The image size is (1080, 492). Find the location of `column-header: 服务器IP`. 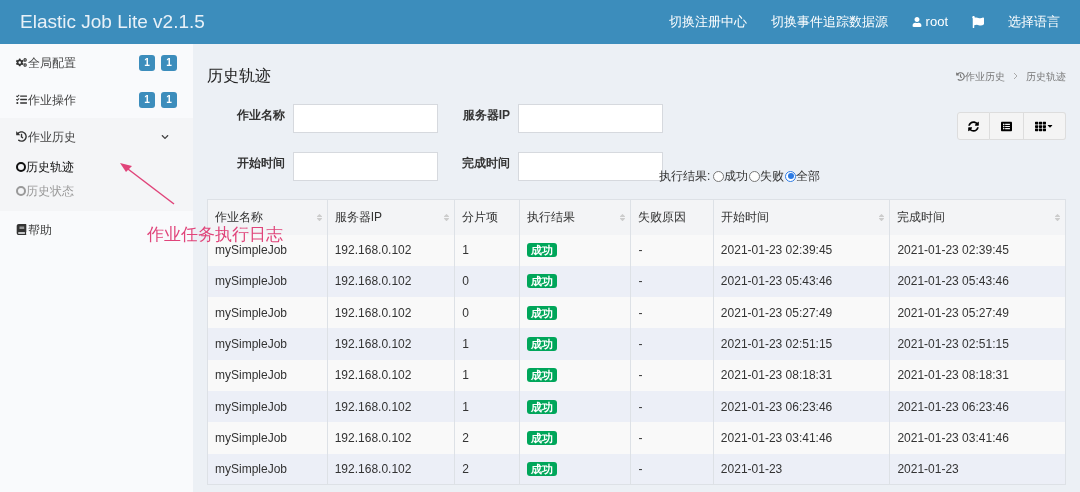

column-header: 服务器IP is located at coordinates (391, 217).